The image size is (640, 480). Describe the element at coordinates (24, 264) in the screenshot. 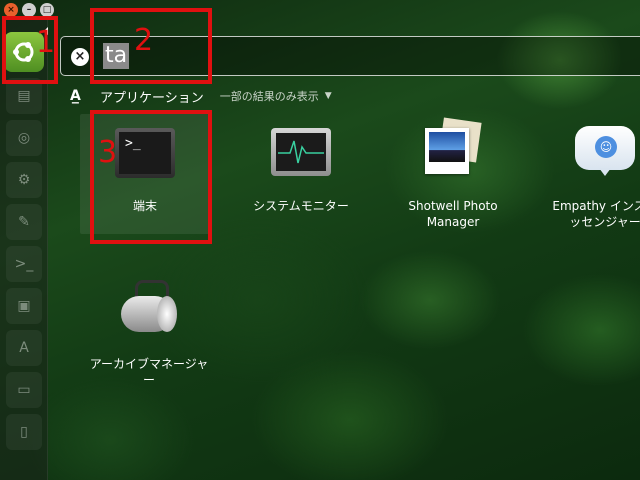

I see `launcher-terminal-icon: >_` at that location.